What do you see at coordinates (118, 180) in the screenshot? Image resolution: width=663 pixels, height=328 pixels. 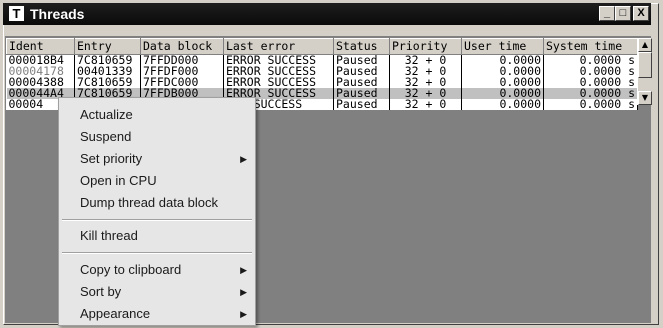 I see `menu-item-label: Open in CPU` at bounding box center [118, 180].